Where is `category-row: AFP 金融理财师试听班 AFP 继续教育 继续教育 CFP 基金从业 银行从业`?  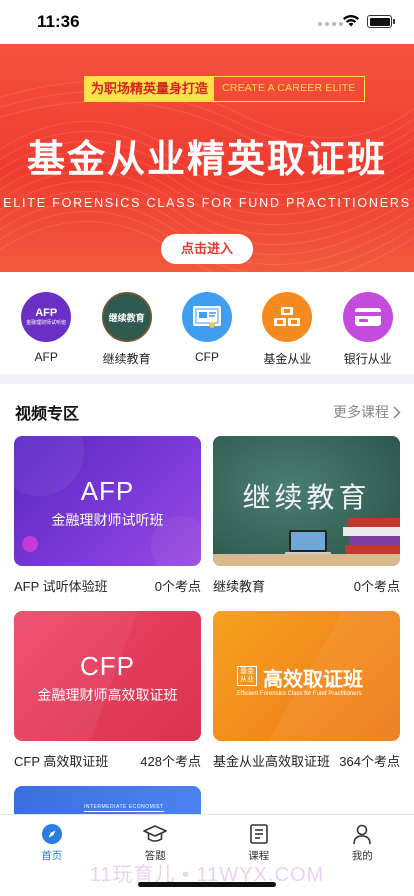 category-row: AFP 金融理财师试听班 AFP 继续教育 继续教育 CFP 基金从业 银行从业 is located at coordinates (207, 323).